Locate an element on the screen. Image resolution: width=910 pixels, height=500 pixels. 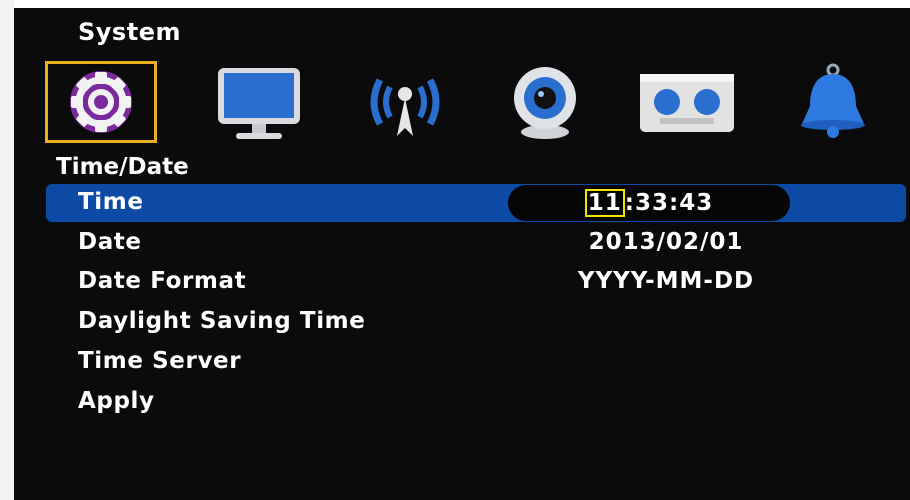
bell-icon is located at coordinates (833, 102).